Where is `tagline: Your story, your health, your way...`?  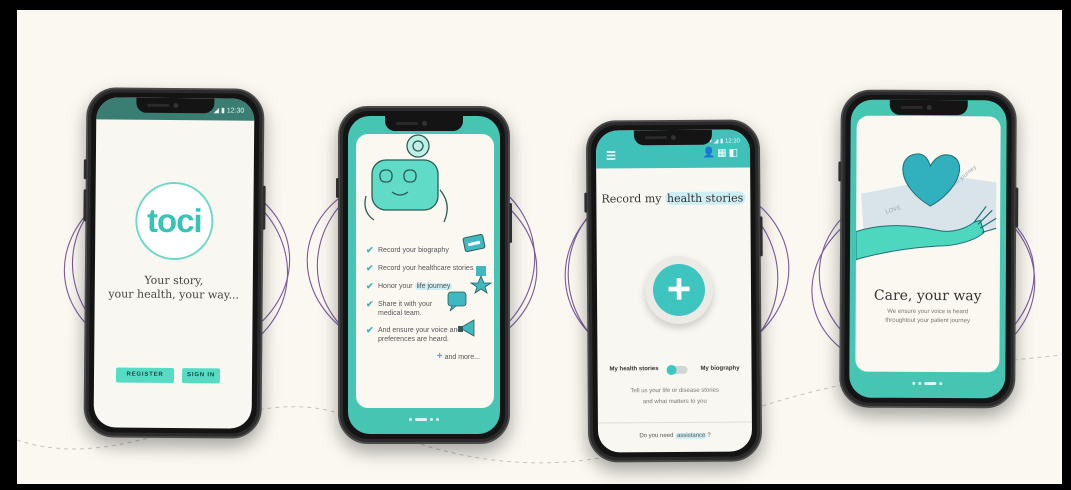
tagline: Your story, your health, your way... is located at coordinates (174, 287).